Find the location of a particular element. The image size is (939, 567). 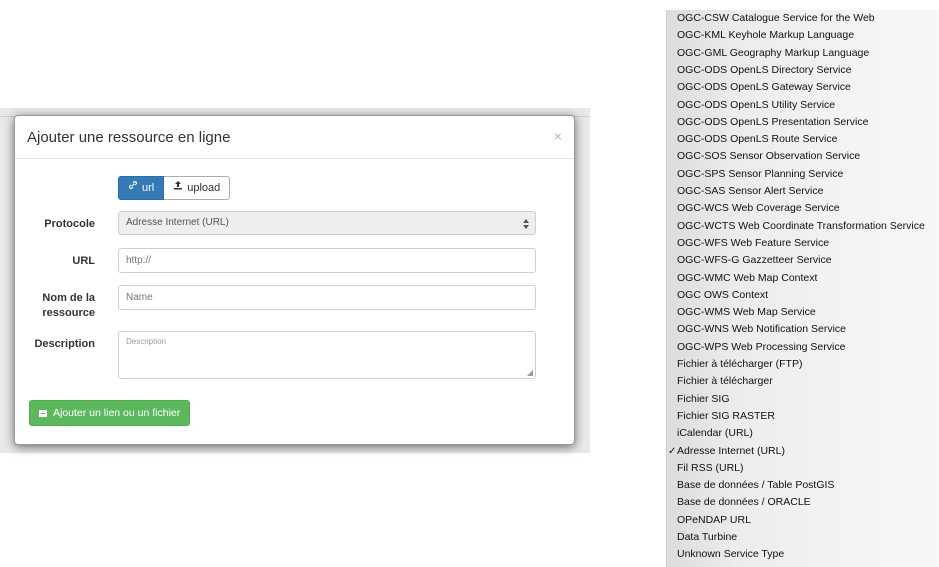

dropdown-option-label: iCalendar (URL) is located at coordinates (715, 433).